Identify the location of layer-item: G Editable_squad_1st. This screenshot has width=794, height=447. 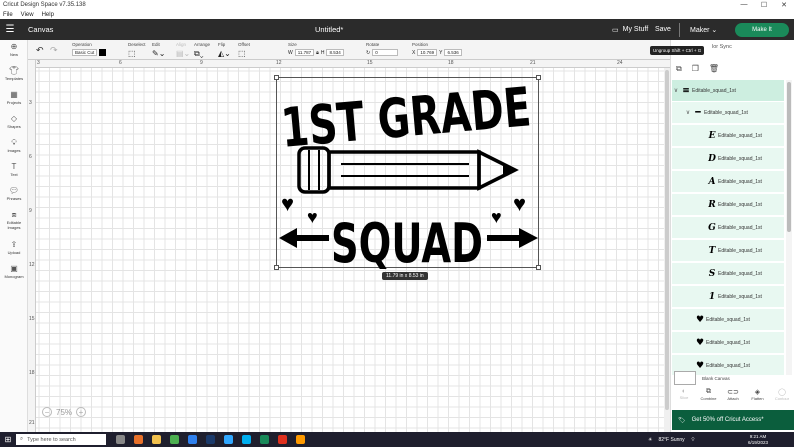
(728, 228).